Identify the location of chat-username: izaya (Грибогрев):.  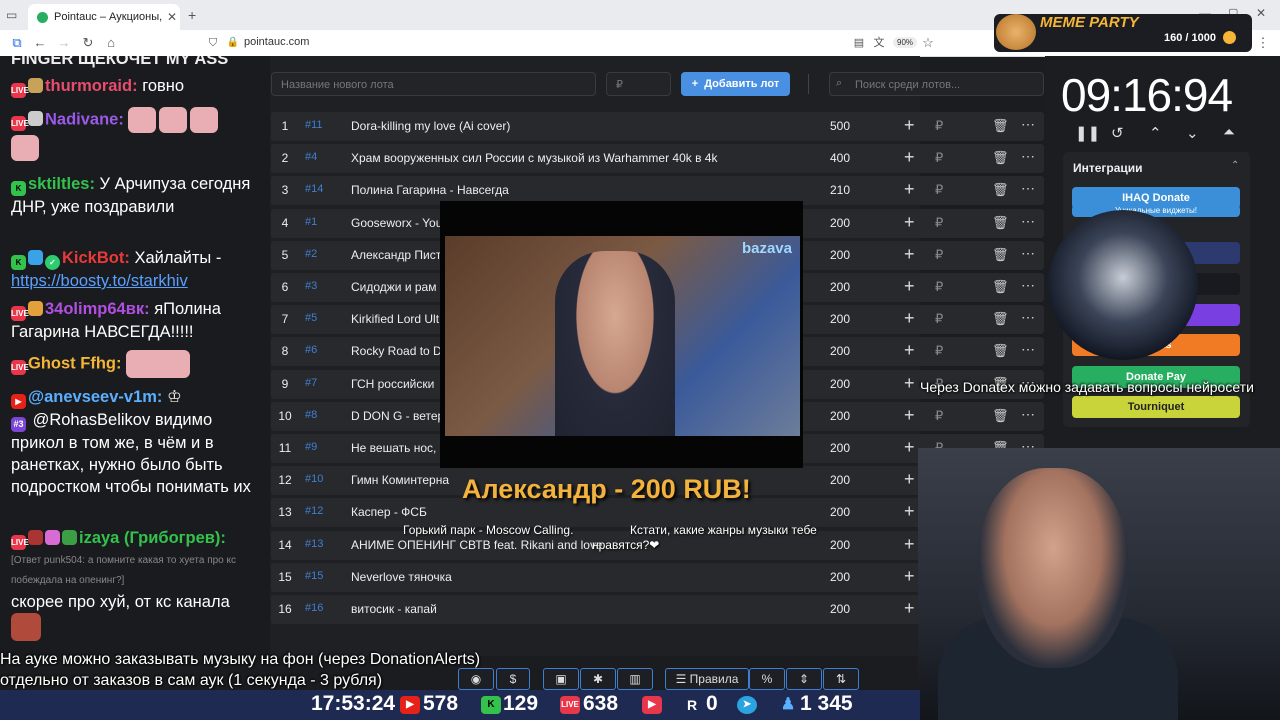
(152, 538).